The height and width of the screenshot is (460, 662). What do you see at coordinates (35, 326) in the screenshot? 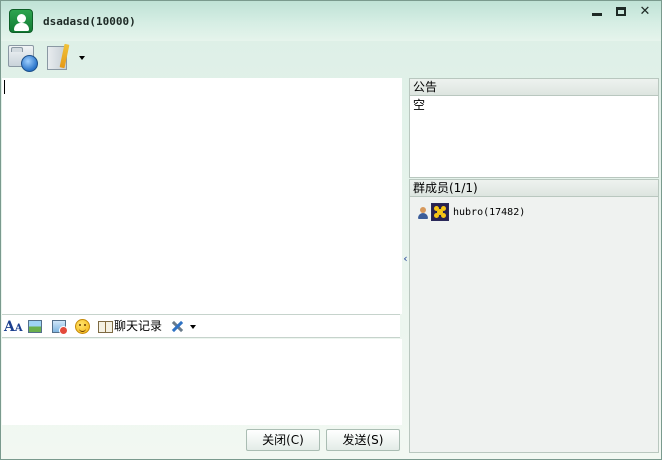
I see `image-icon` at bounding box center [35, 326].